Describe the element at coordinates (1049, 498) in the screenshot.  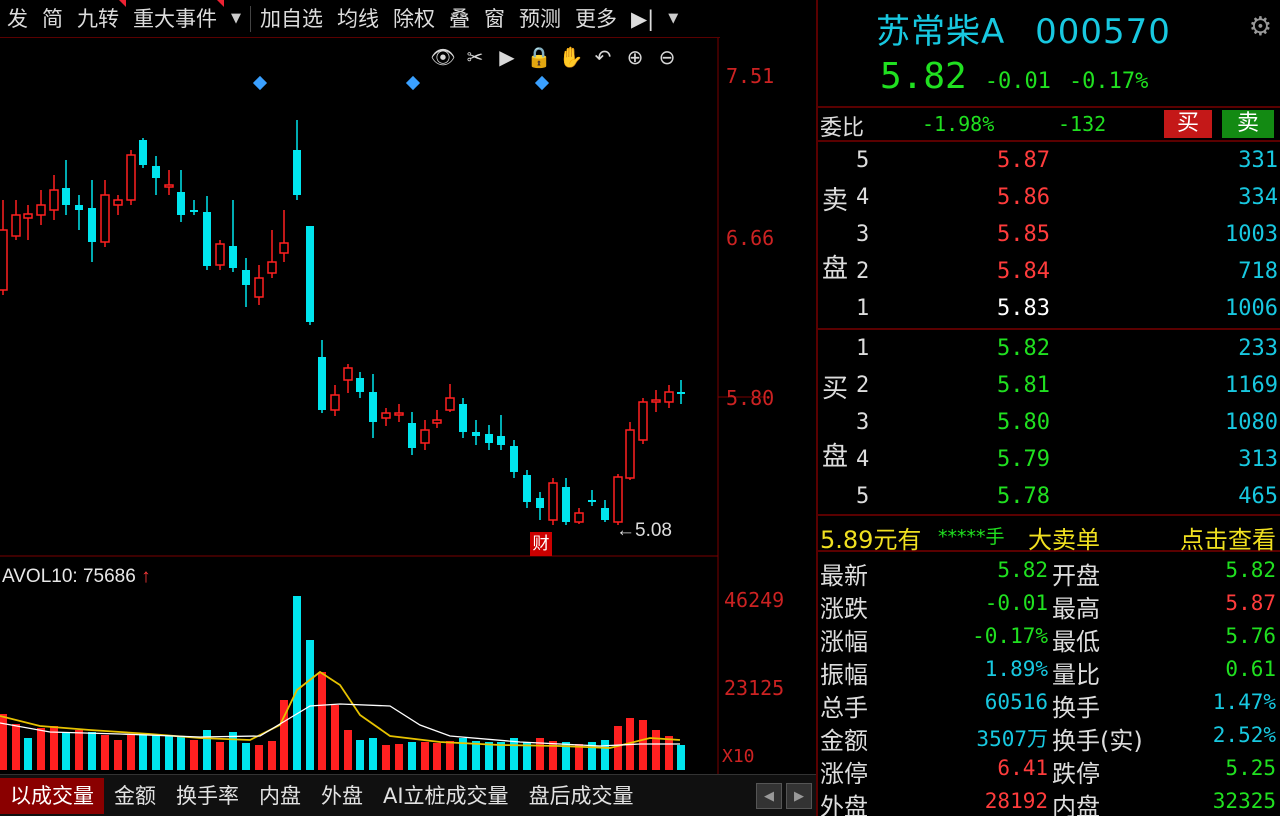
I see `bid-row: 5 5.78 465` at that location.